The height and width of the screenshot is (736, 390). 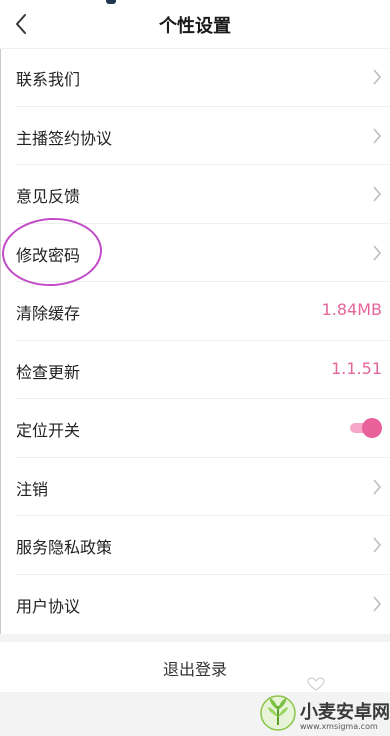 I want to click on status-indicator, so click(x=111, y=2).